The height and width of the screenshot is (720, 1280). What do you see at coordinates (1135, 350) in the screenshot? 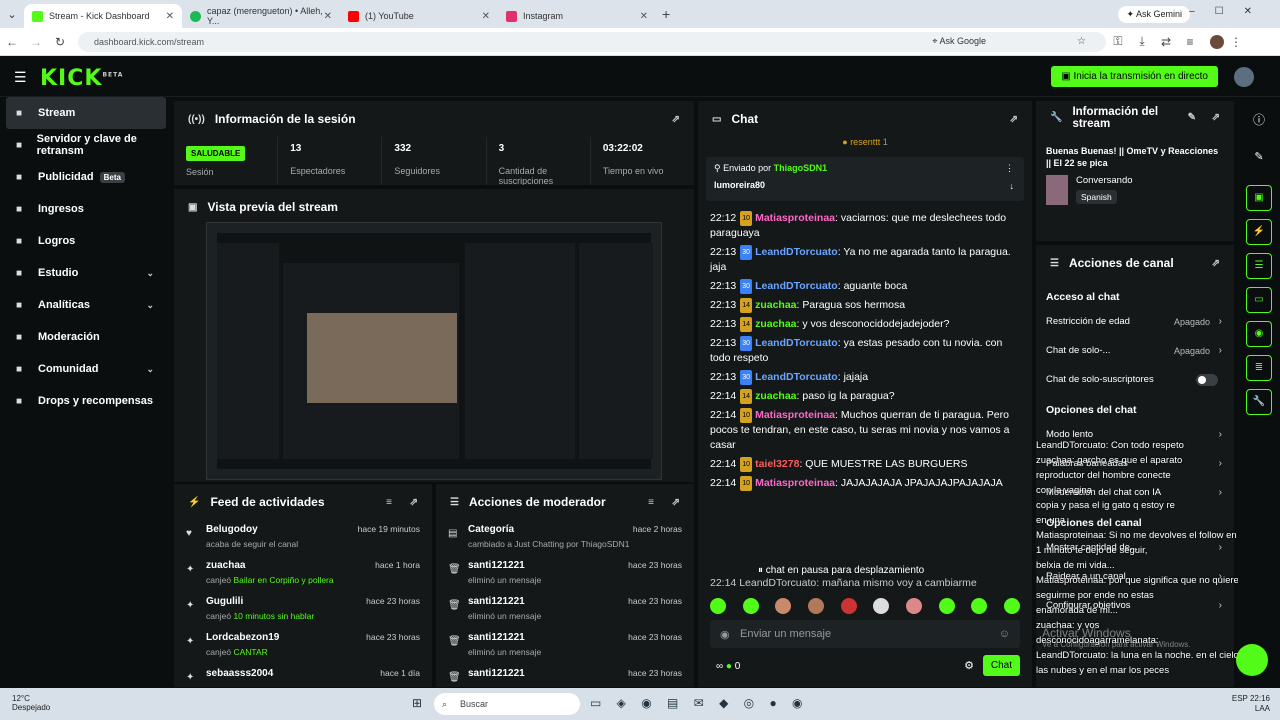
I see `channel-action-item: Chat de solo-... Apagado ›` at bounding box center [1135, 350].